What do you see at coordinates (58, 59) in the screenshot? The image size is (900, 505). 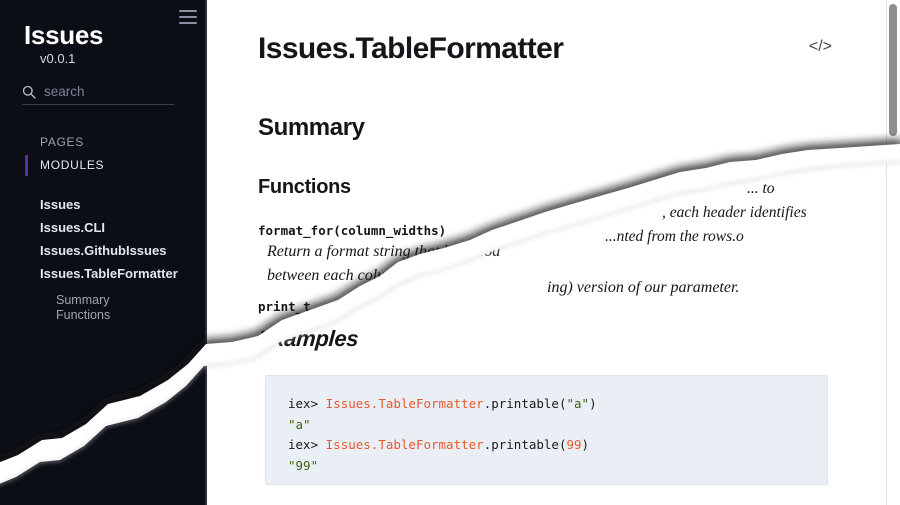 I see `brand-version: v0.0.1` at bounding box center [58, 59].